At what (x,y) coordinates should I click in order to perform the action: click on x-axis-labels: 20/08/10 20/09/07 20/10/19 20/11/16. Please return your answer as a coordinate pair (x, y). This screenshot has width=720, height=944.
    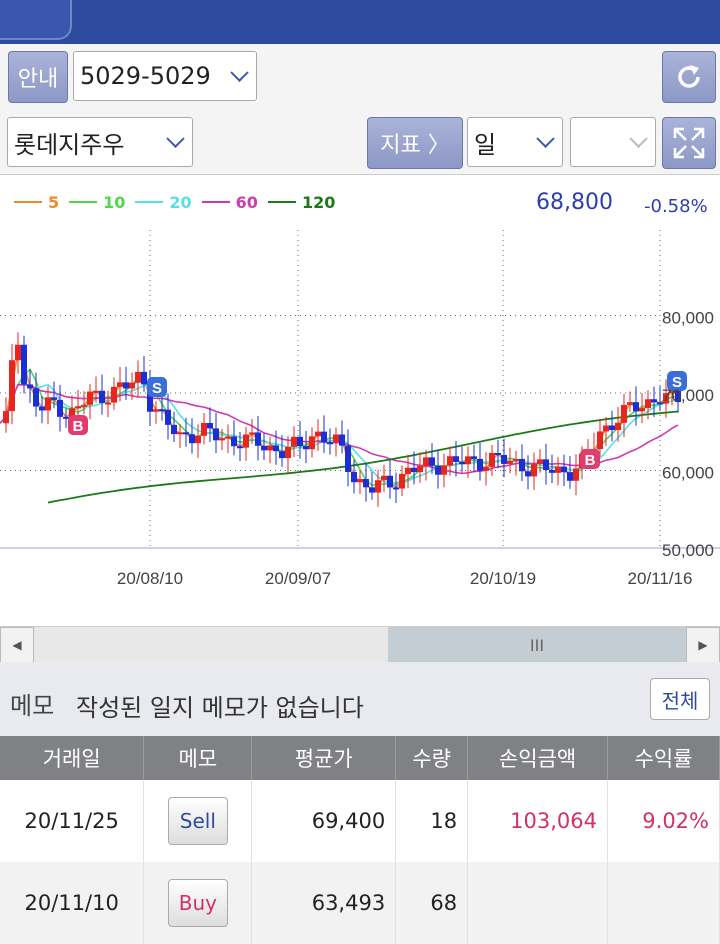
    Looking at the image, I should click on (405, 578).